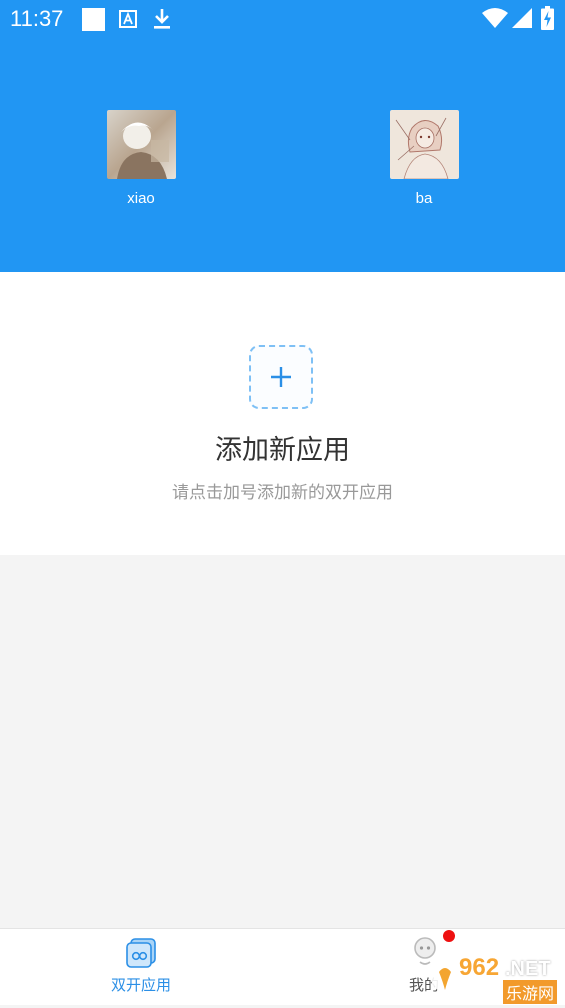  What do you see at coordinates (141, 953) in the screenshot?
I see `dual-app-icon` at bounding box center [141, 953].